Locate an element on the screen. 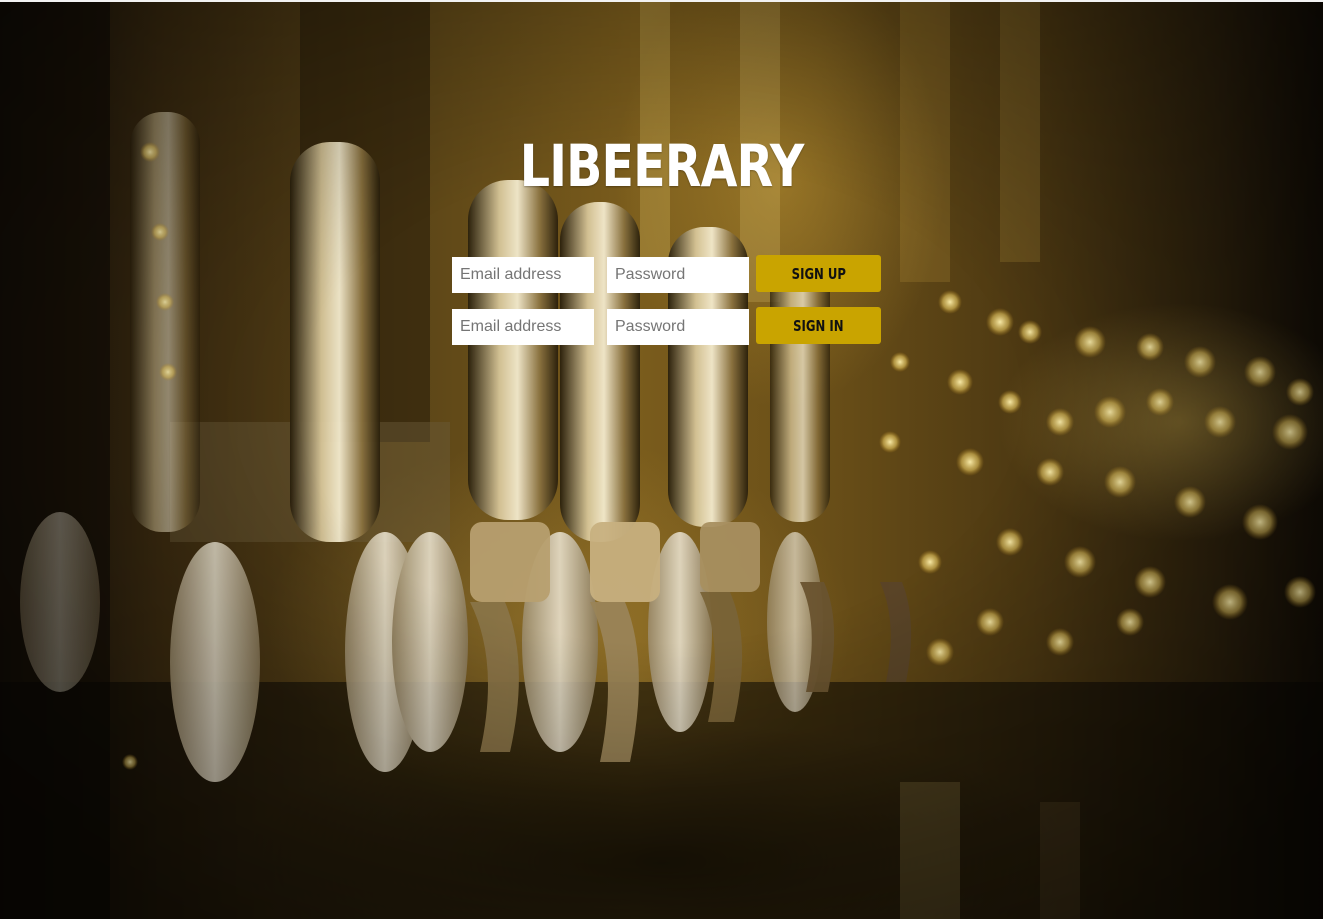 The height and width of the screenshot is (919, 1323). sign-up-button-label: SIGN UP is located at coordinates (818, 273).